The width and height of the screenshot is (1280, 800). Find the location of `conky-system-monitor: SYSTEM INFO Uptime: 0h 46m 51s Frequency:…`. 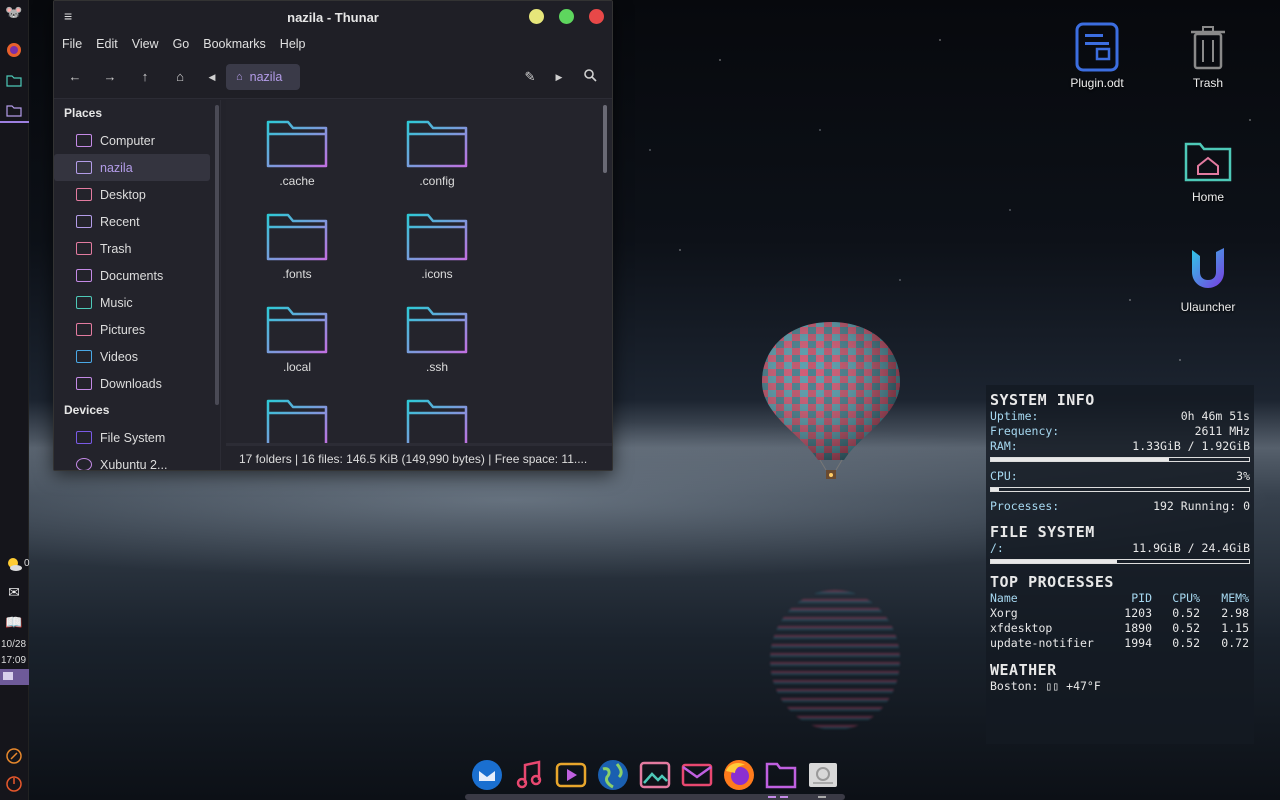

conky-system-monitor: SYSTEM INFO Uptime: 0h 46m 51s Frequency:… is located at coordinates (1120, 564).